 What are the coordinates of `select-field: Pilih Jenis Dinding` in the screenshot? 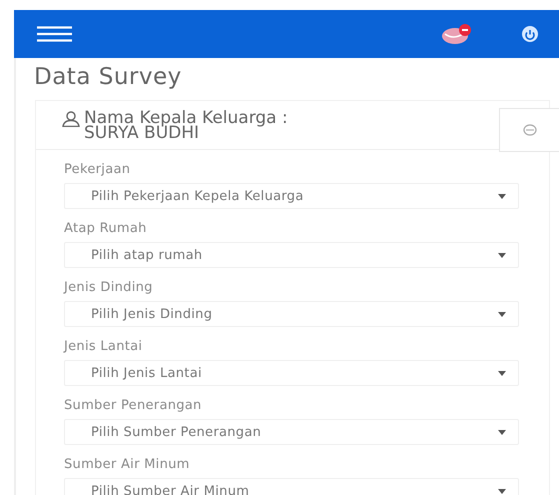 It's located at (291, 314).